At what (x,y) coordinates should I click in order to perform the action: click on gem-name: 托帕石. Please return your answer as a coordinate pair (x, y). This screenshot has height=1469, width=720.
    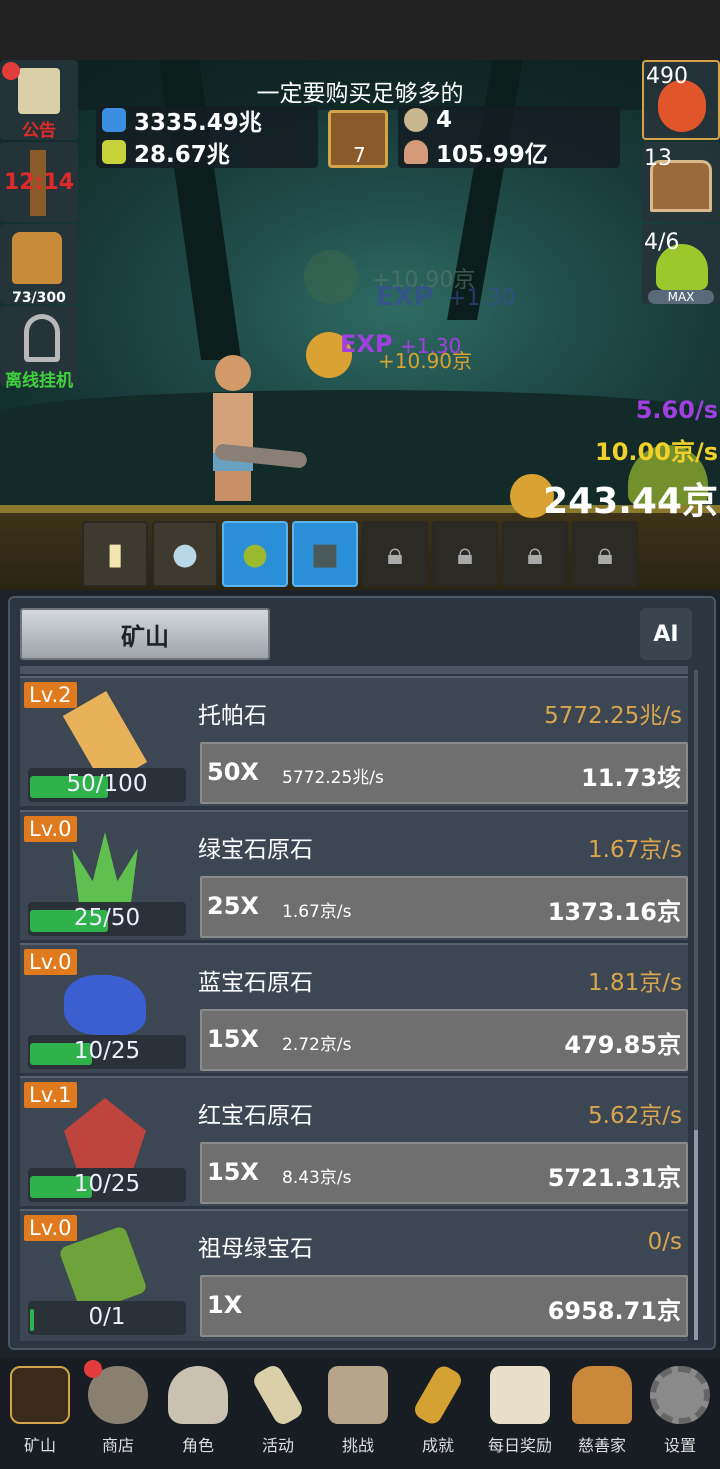
    Looking at the image, I should click on (232, 716).